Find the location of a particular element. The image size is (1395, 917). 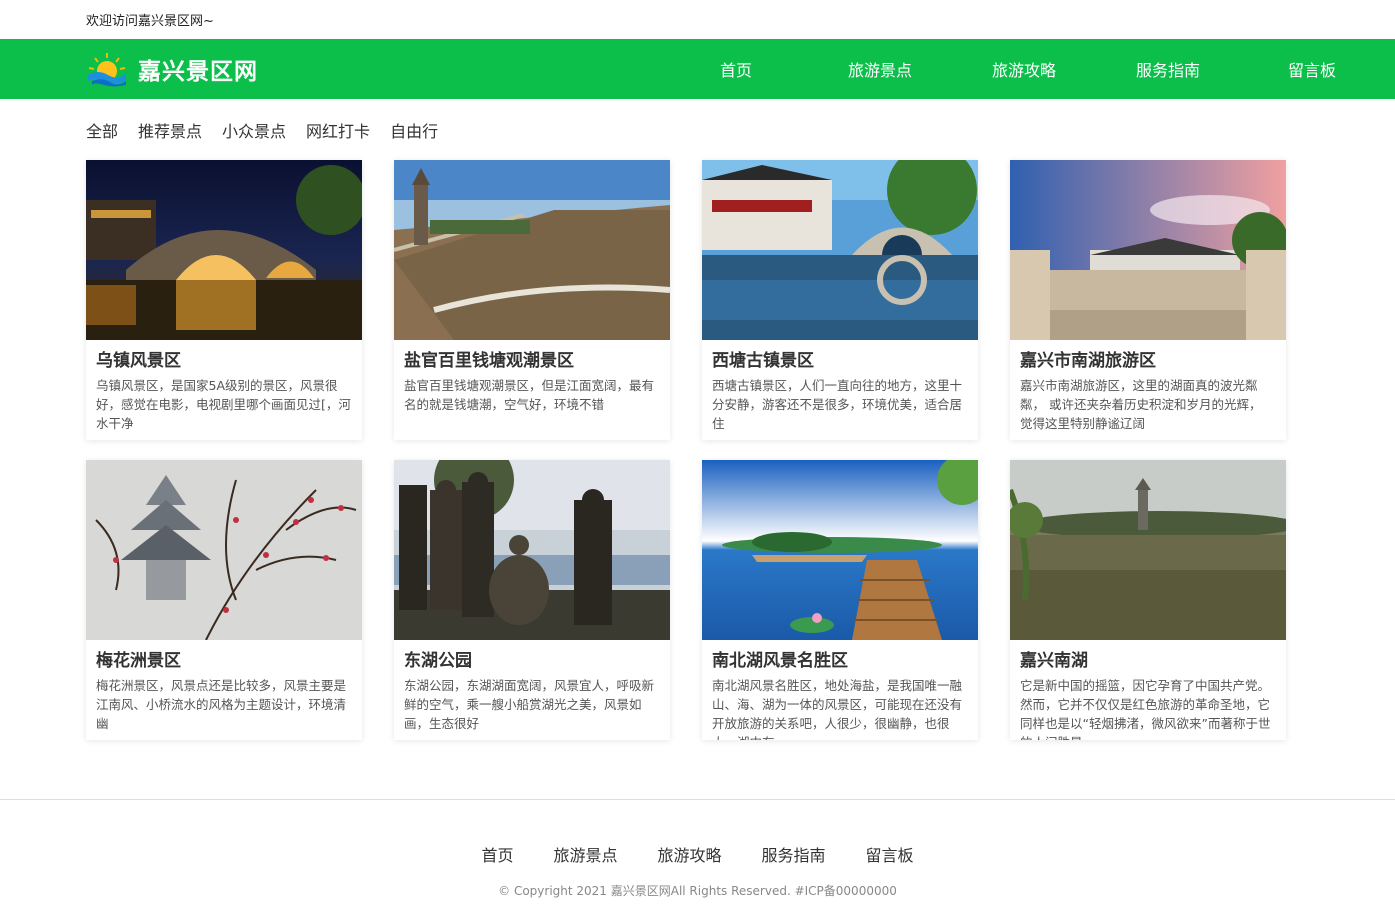

card-title: 嘉兴南湖 is located at coordinates (1054, 661).